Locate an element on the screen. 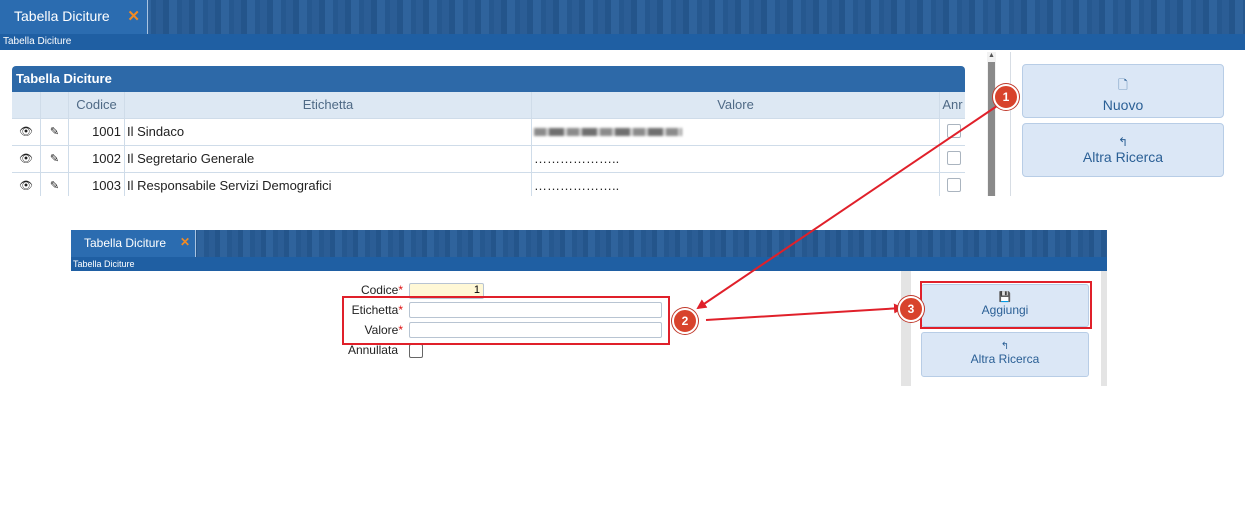 This screenshot has height=510, width=1245. panel-title: Tabella Diciture is located at coordinates (64, 78).